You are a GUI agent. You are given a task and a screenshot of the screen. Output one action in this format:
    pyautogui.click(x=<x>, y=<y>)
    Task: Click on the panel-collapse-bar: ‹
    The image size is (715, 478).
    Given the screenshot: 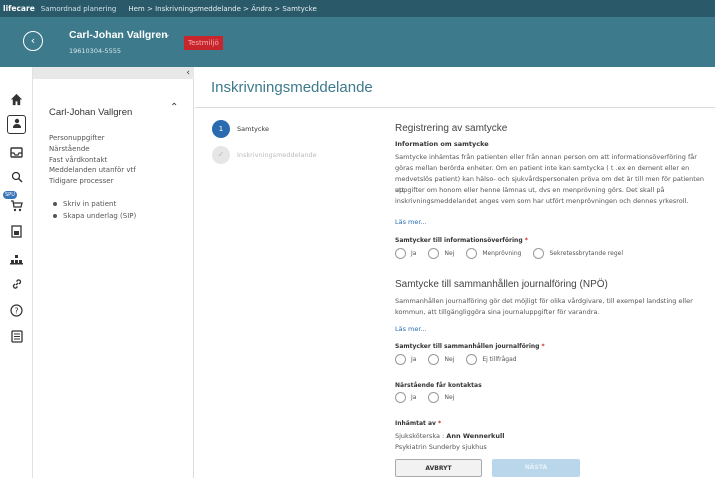 What is the action you would take?
    pyautogui.click(x=113, y=73)
    